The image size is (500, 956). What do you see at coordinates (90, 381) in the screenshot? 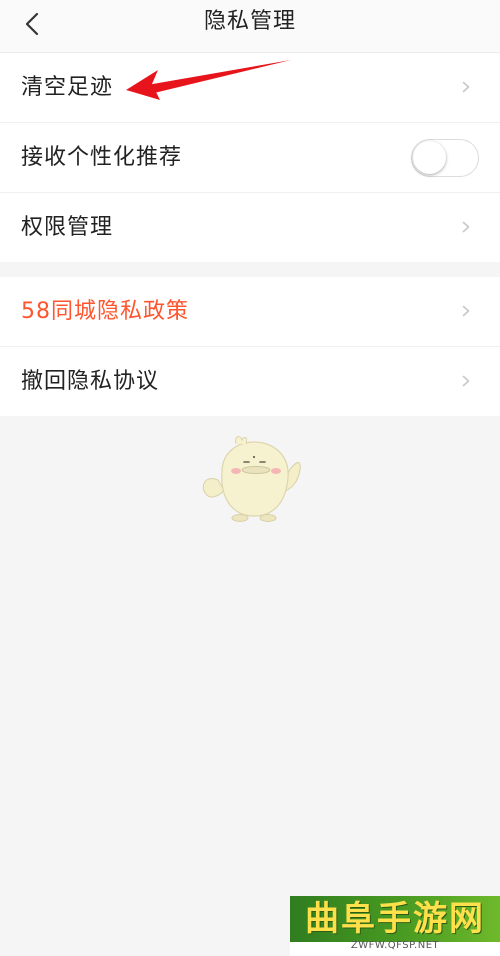
I see `revoke-privacy-agreement-label: 撤回隐私协议` at bounding box center [90, 381].